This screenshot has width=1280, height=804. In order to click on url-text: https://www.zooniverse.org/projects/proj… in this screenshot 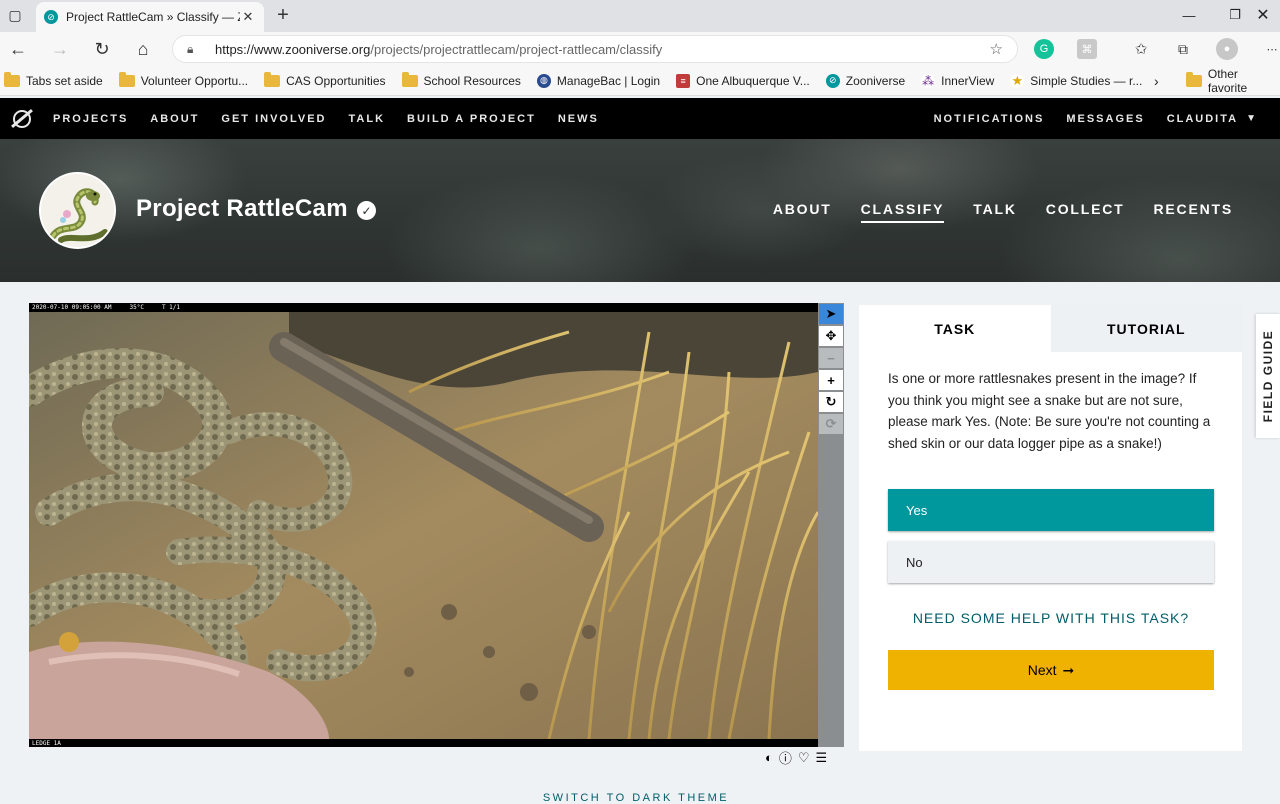, I will do `click(439, 49)`.